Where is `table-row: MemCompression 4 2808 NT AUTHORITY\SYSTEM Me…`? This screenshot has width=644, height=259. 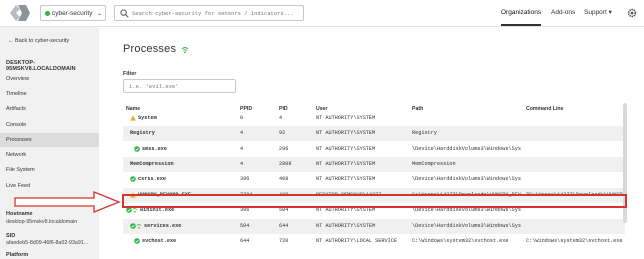 table-row: MemCompression 4 2808 NT AUTHORITY\SYSTEM Me… is located at coordinates (374, 164).